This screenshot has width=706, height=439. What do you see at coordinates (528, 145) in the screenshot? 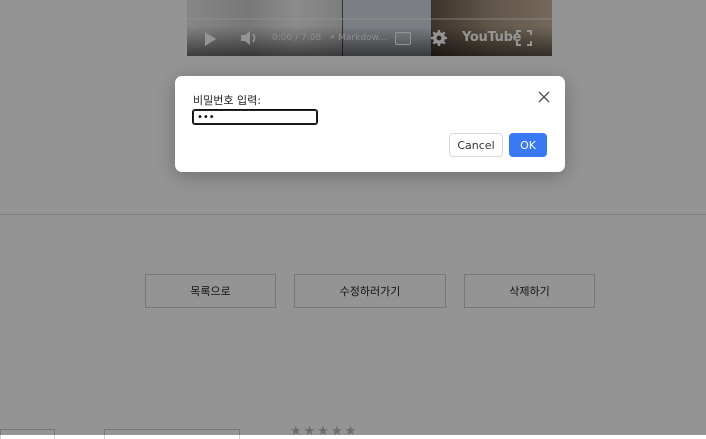
I see `ok-button: OK` at bounding box center [528, 145].